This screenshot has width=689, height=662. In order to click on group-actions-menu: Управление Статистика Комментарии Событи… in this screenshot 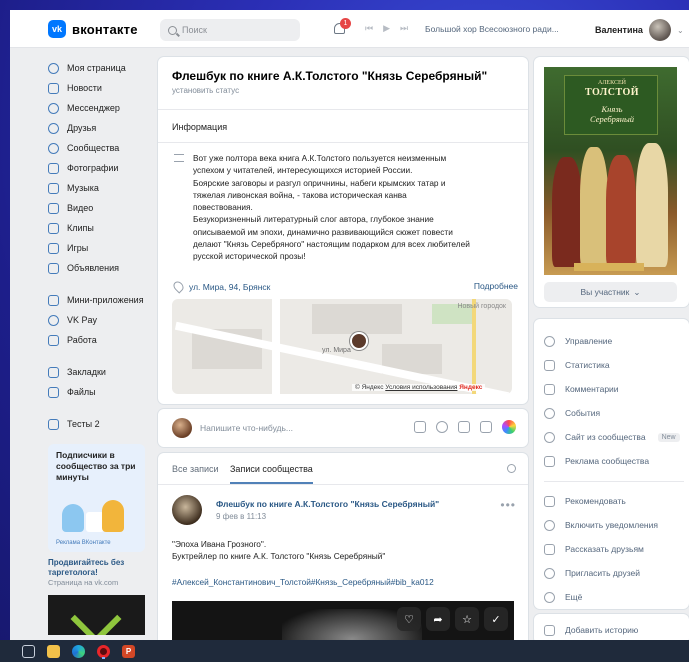, I will do `click(614, 469)`.